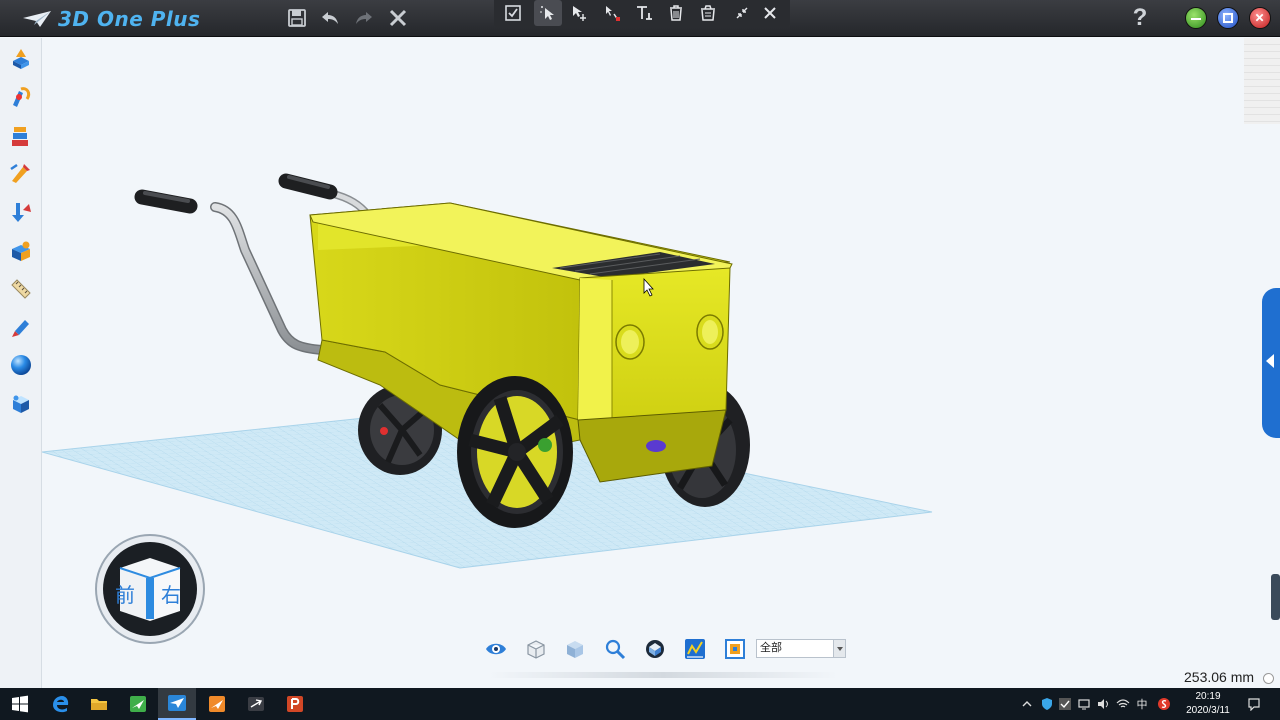 The image size is (1280, 720). I want to click on collapse-arrows-icon, so click(742, 13).